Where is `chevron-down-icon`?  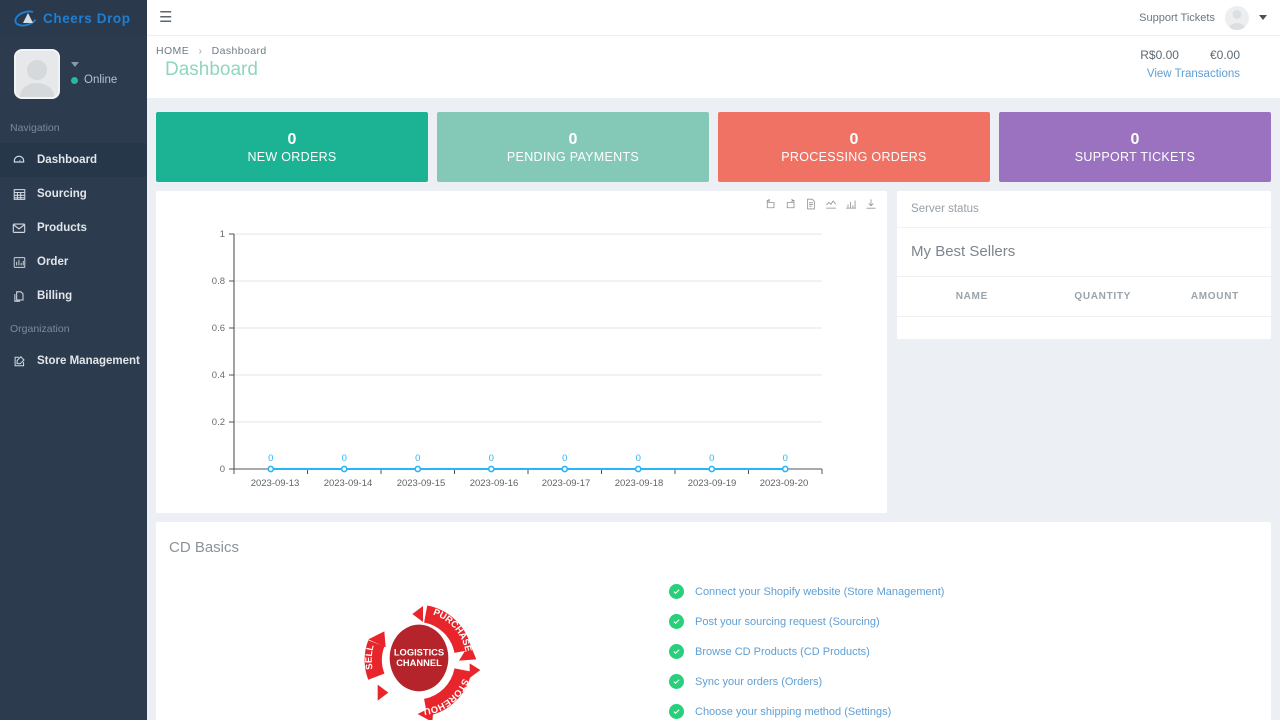 chevron-down-icon is located at coordinates (75, 64).